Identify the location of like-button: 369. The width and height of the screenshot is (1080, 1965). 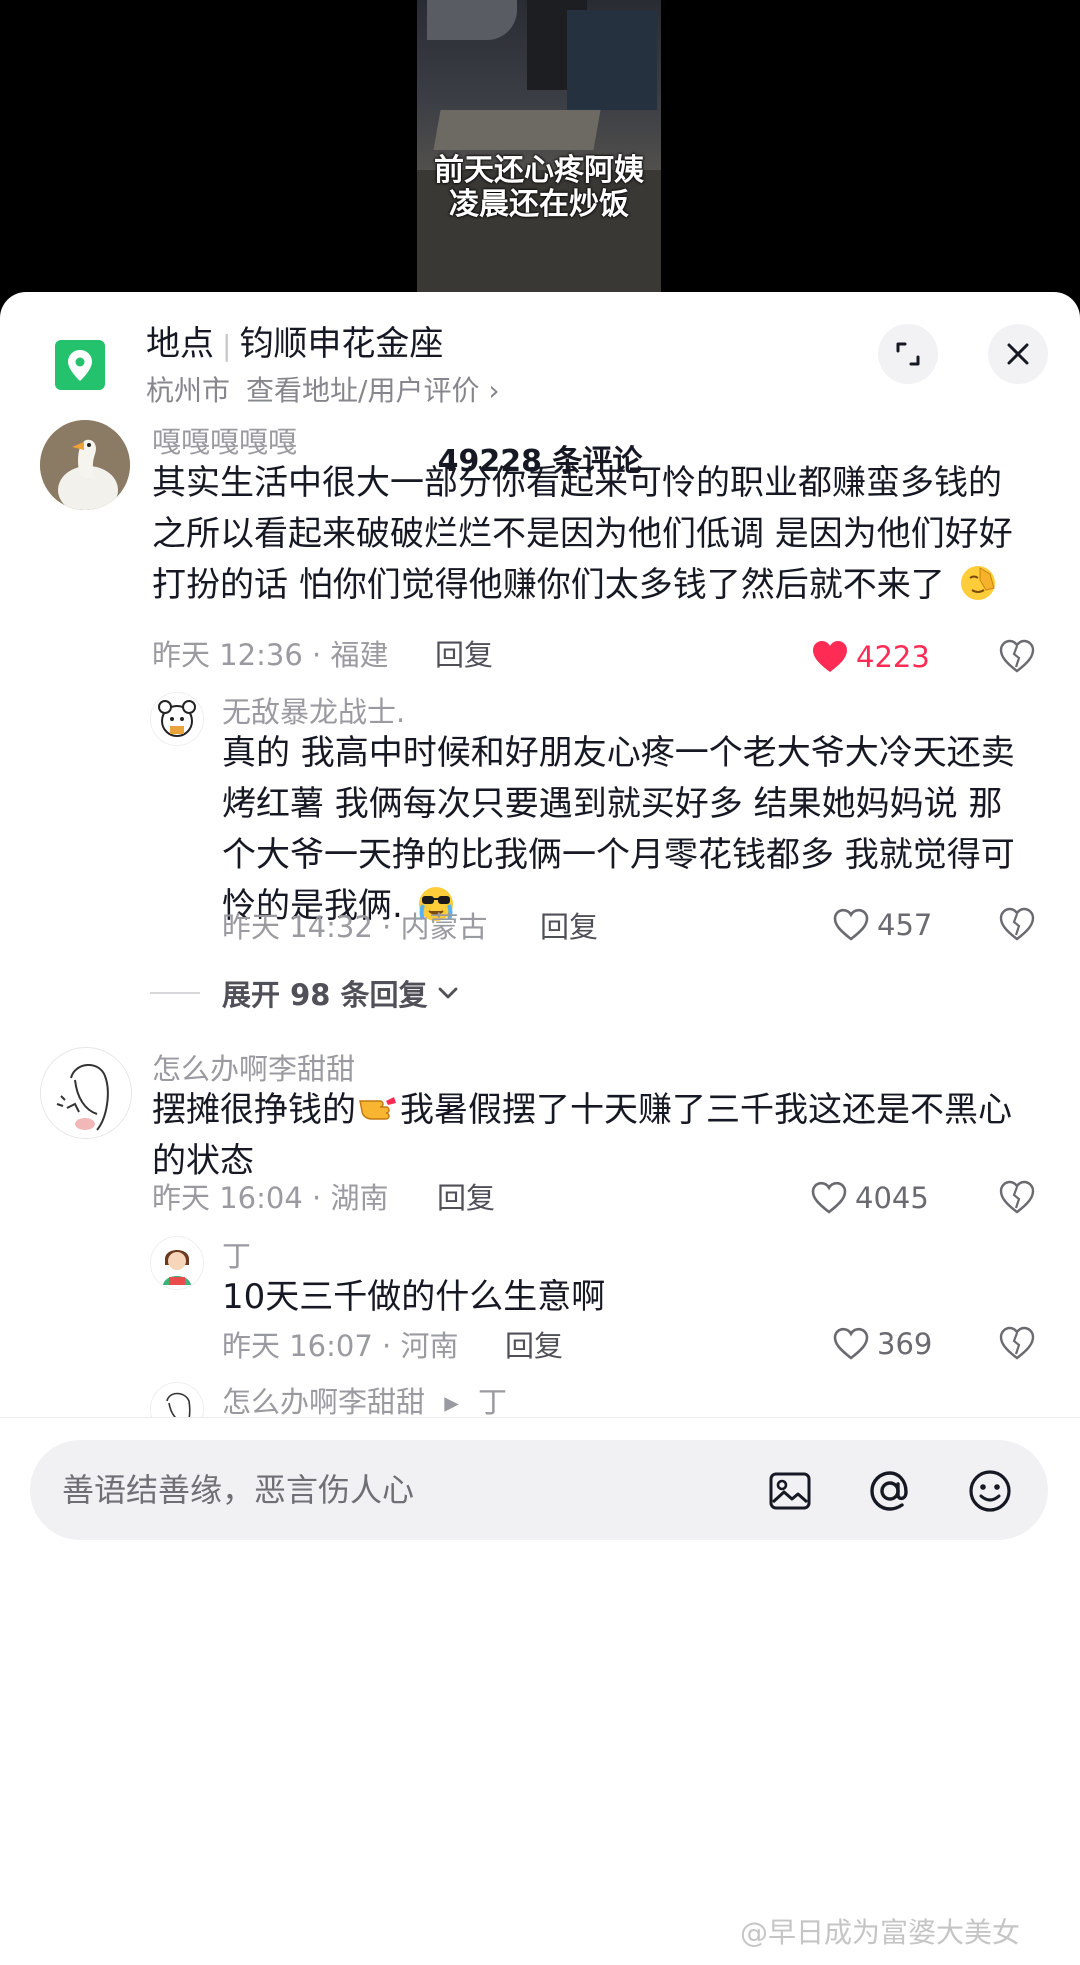
(882, 1344).